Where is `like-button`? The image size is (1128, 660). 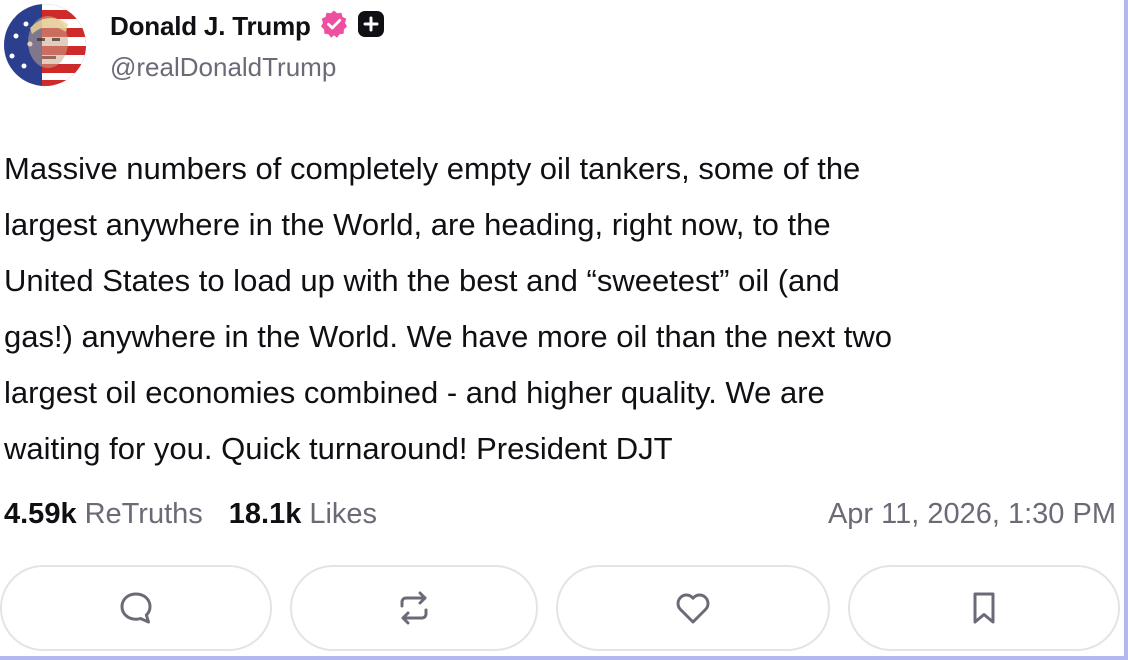 like-button is located at coordinates (693, 608).